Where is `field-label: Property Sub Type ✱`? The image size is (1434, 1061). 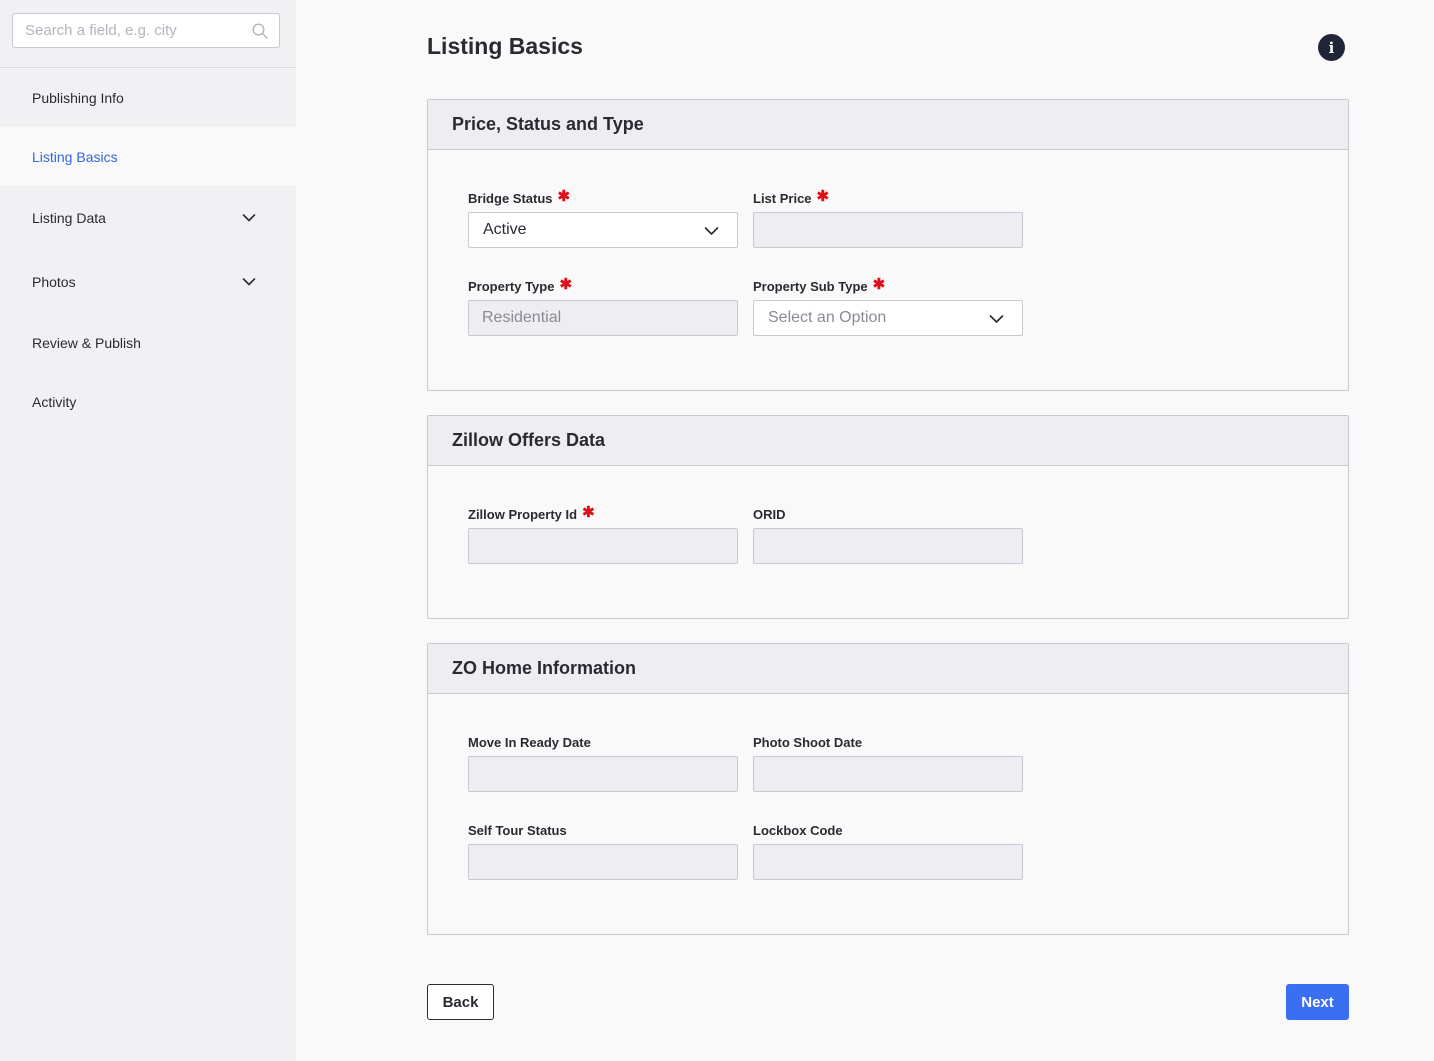 field-label: Property Sub Type ✱ is located at coordinates (888, 284).